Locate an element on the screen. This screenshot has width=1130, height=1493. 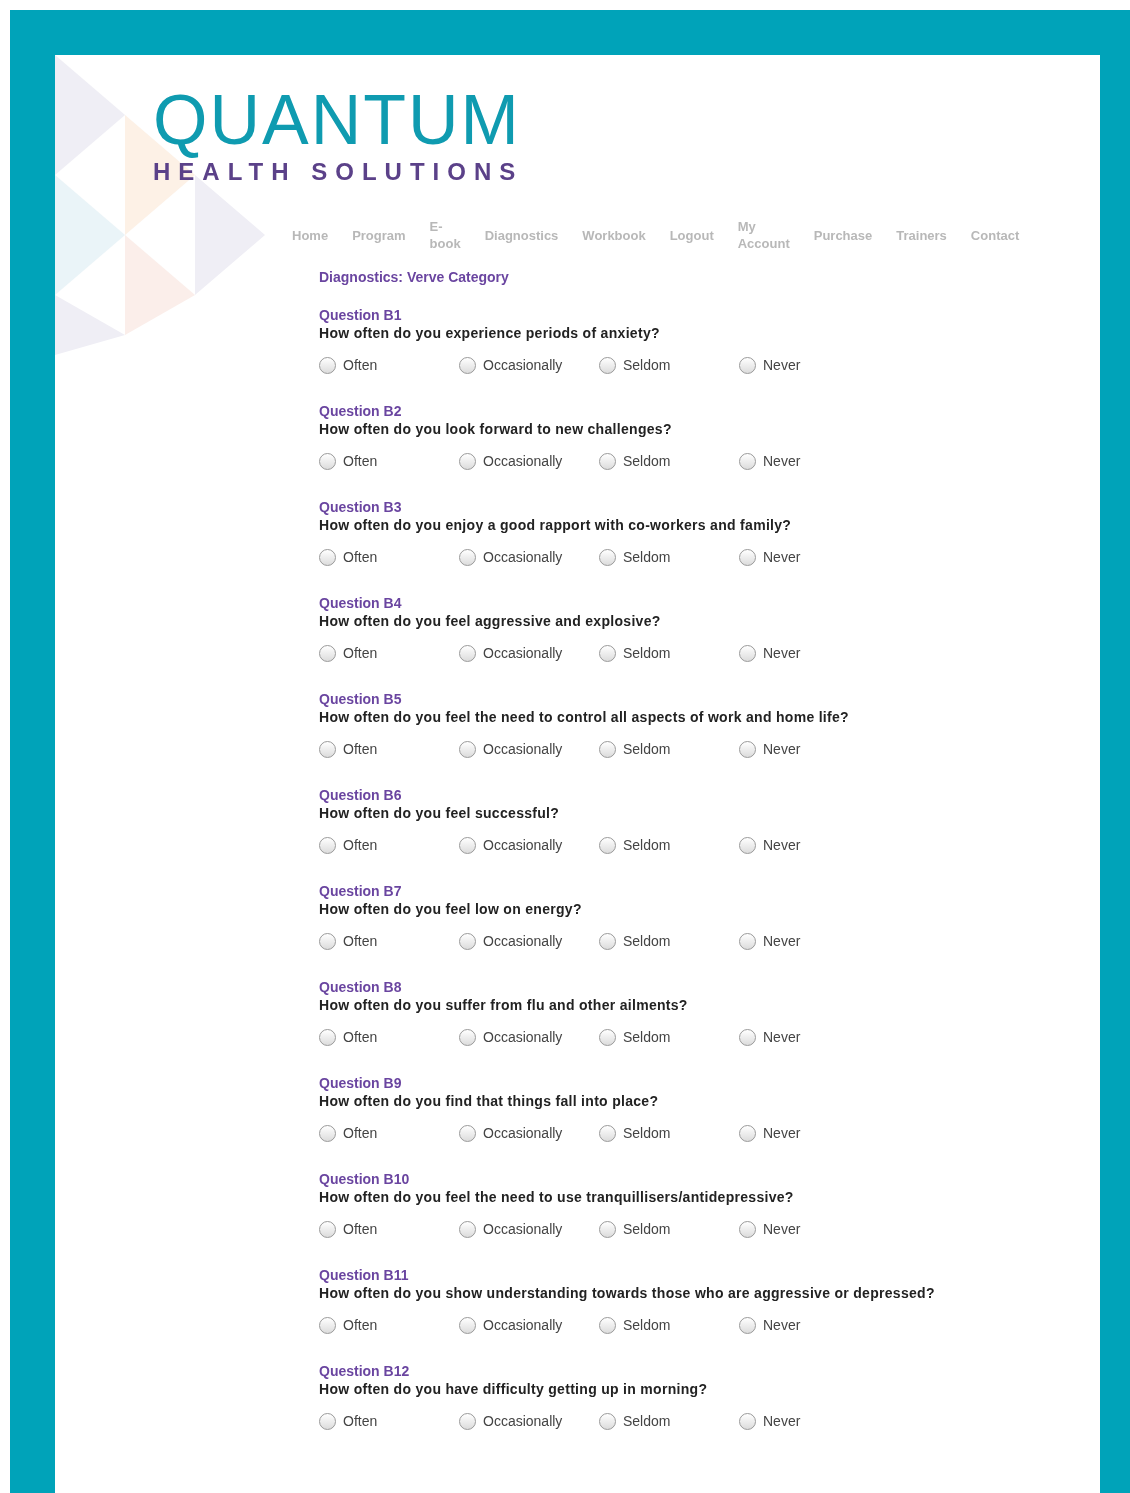
question-number: Question B2 is located at coordinates (361, 411).